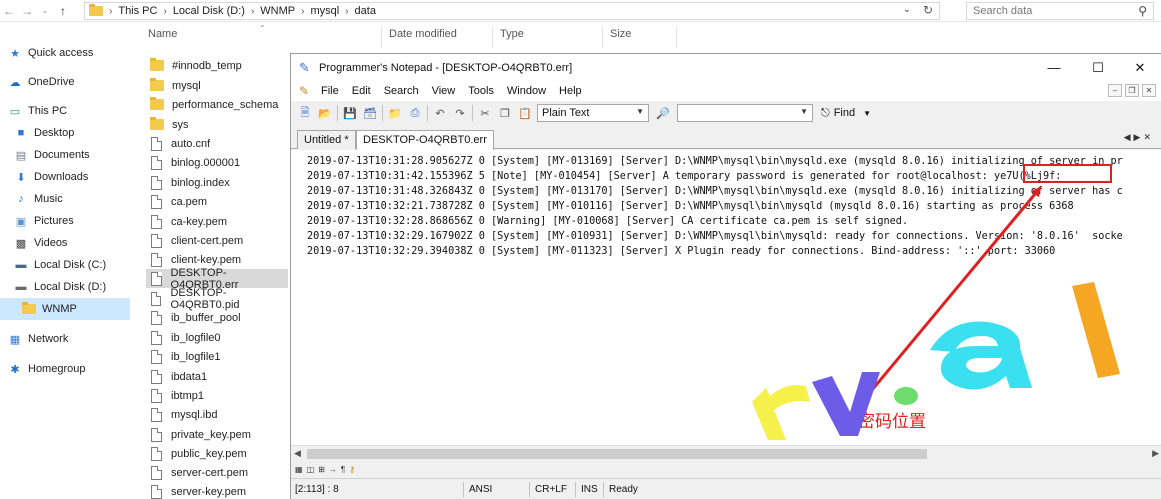  I want to click on file-row: sys, so click(217, 124).